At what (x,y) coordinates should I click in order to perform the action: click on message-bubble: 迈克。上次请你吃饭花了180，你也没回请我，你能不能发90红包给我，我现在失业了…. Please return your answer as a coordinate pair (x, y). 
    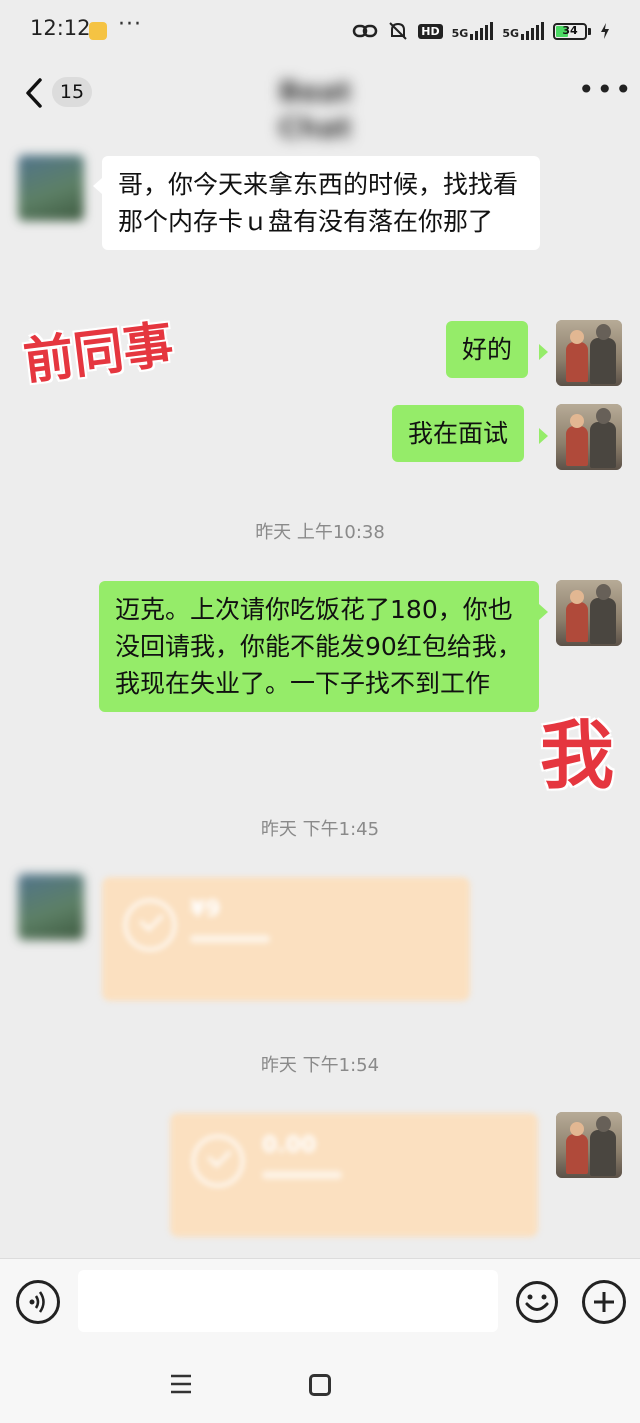
    Looking at the image, I should click on (319, 646).